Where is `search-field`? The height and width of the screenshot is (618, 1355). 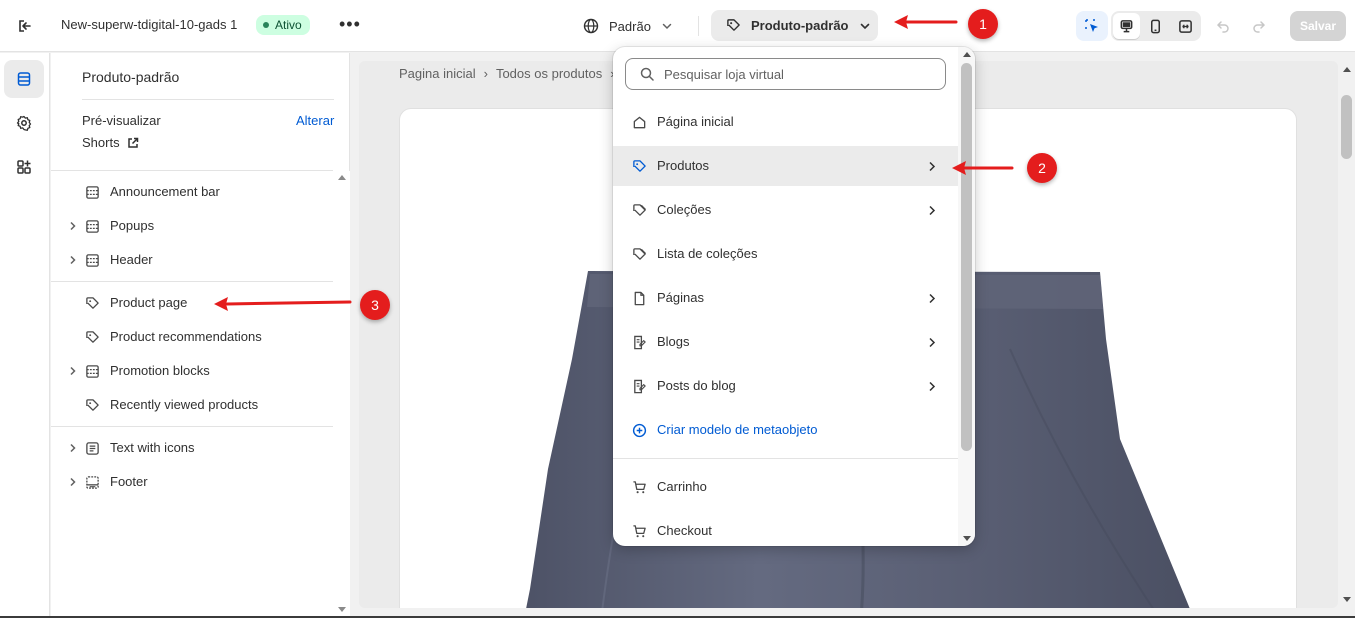 search-field is located at coordinates (785, 74).